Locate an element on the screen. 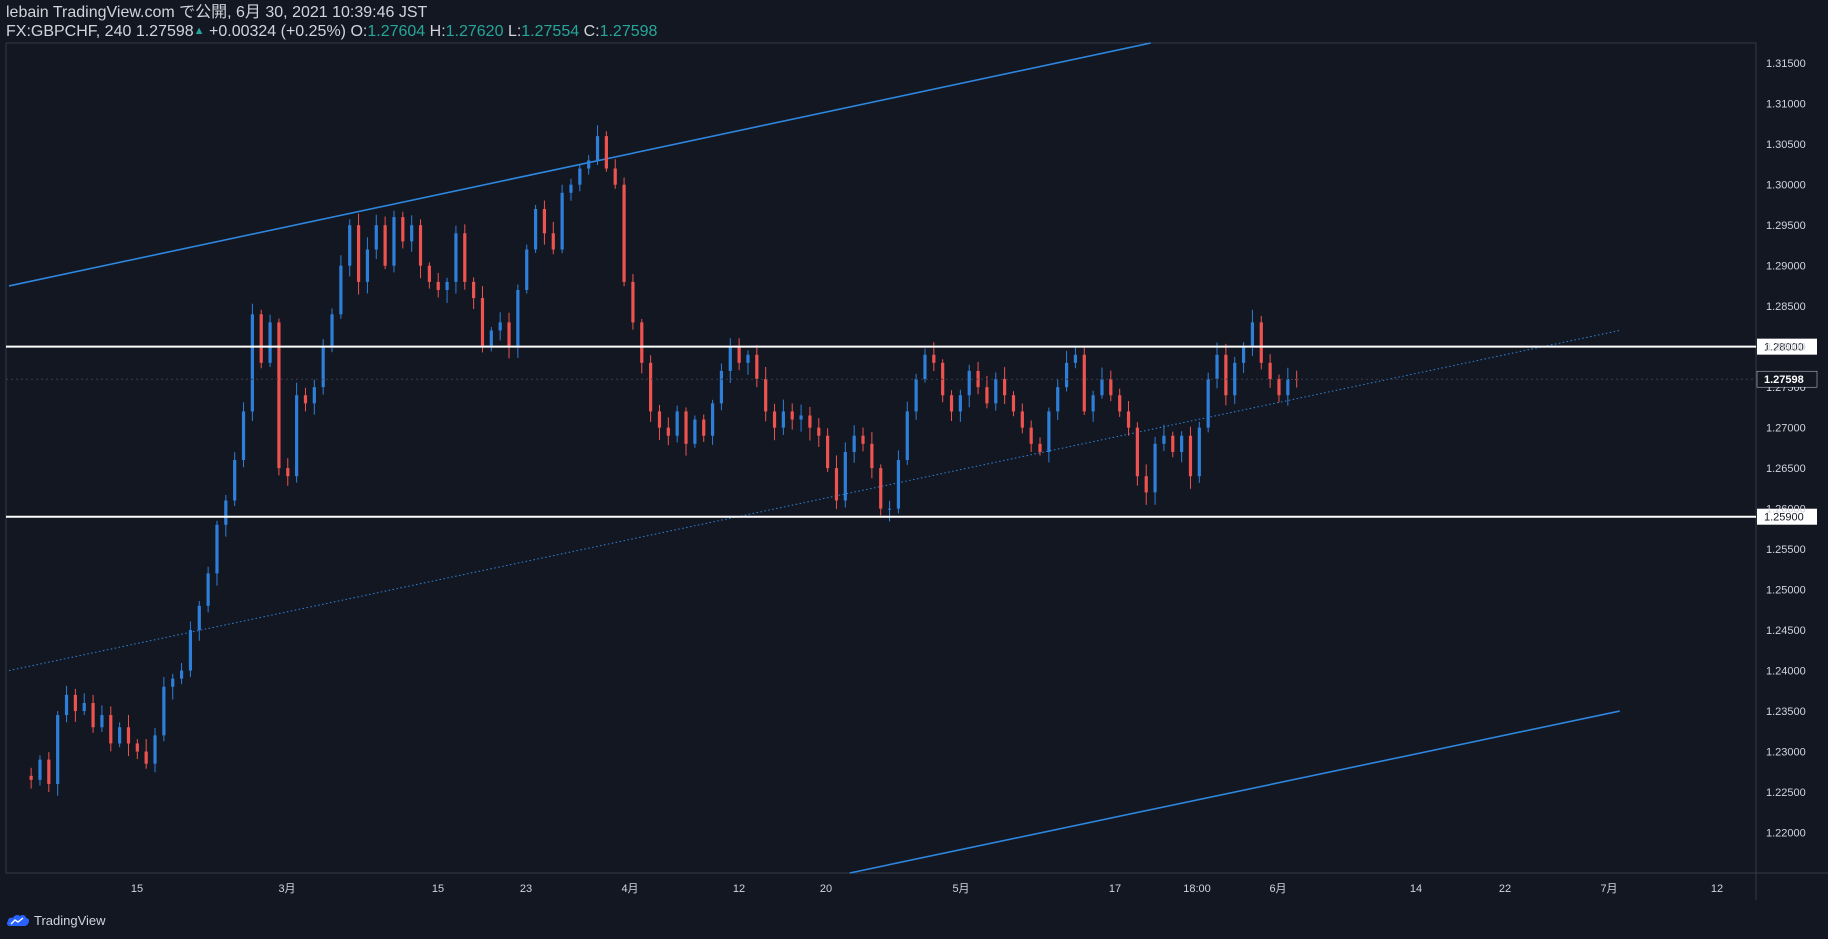 The image size is (1828, 939). x-tick-label: 14 is located at coordinates (1416, 889).